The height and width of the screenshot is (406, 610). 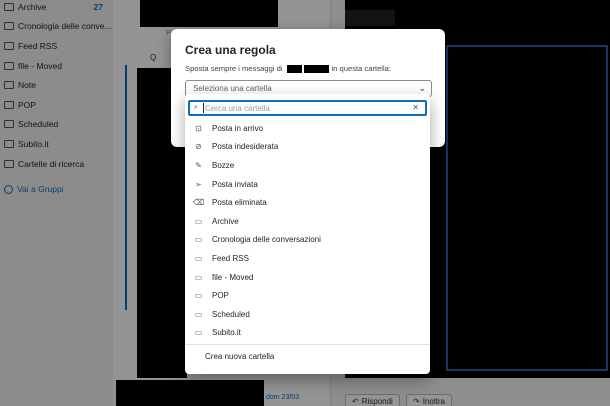 I want to click on folder-select-placeholder: Seleziona una cartella, so click(x=232, y=88).